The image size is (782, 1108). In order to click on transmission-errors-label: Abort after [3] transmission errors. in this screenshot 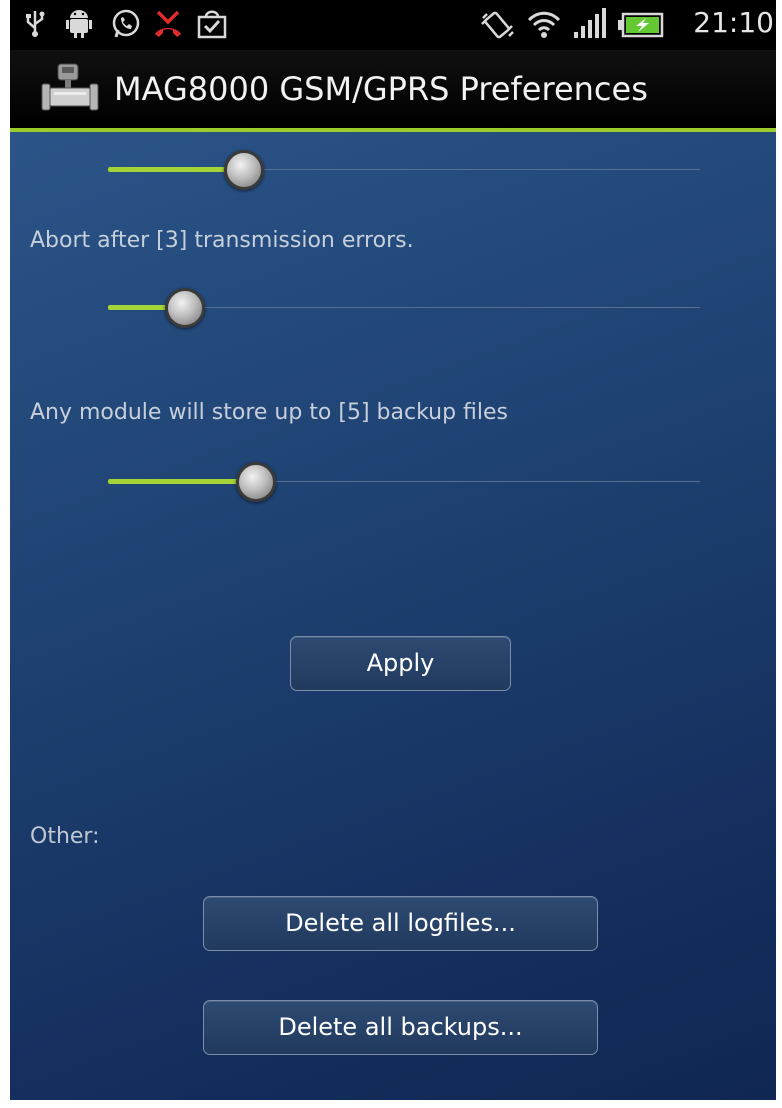, I will do `click(222, 240)`.